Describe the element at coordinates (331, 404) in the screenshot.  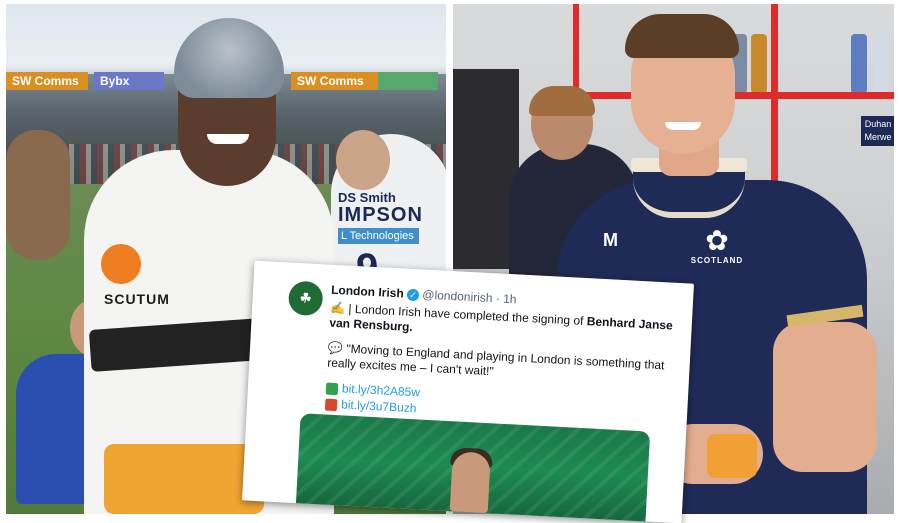
I see `ticket-icon` at that location.